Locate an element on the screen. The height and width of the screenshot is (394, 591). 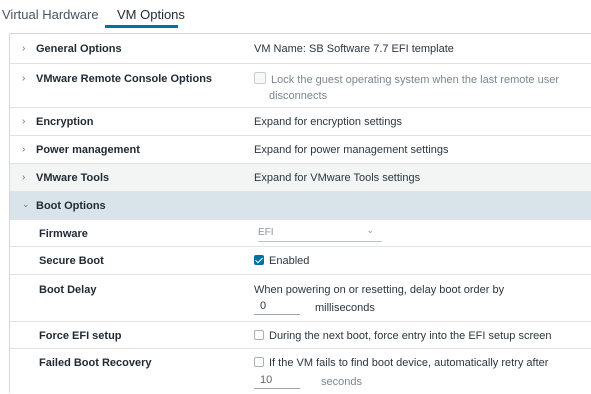
section-label: Boot Options is located at coordinates (71, 206).